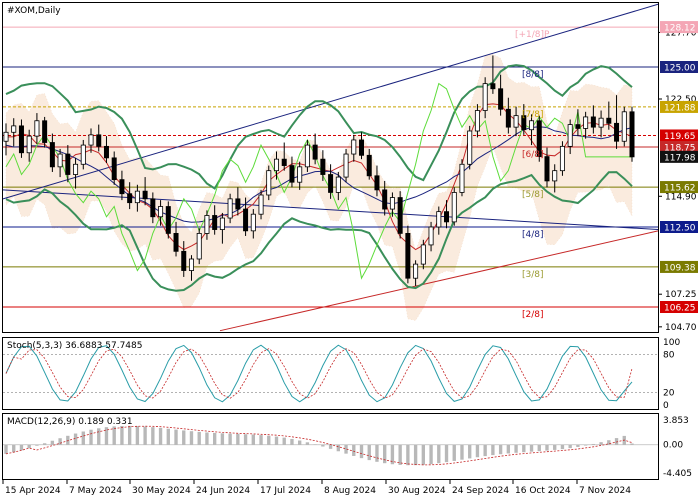  Describe the element at coordinates (417, 491) in the screenshot. I see `x-tick-label: 30 Aug 2024` at that location.